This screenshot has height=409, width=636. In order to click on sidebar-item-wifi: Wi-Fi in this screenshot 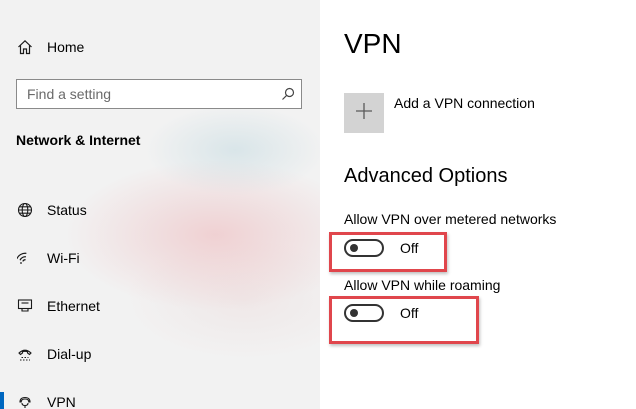, I will do `click(160, 258)`.